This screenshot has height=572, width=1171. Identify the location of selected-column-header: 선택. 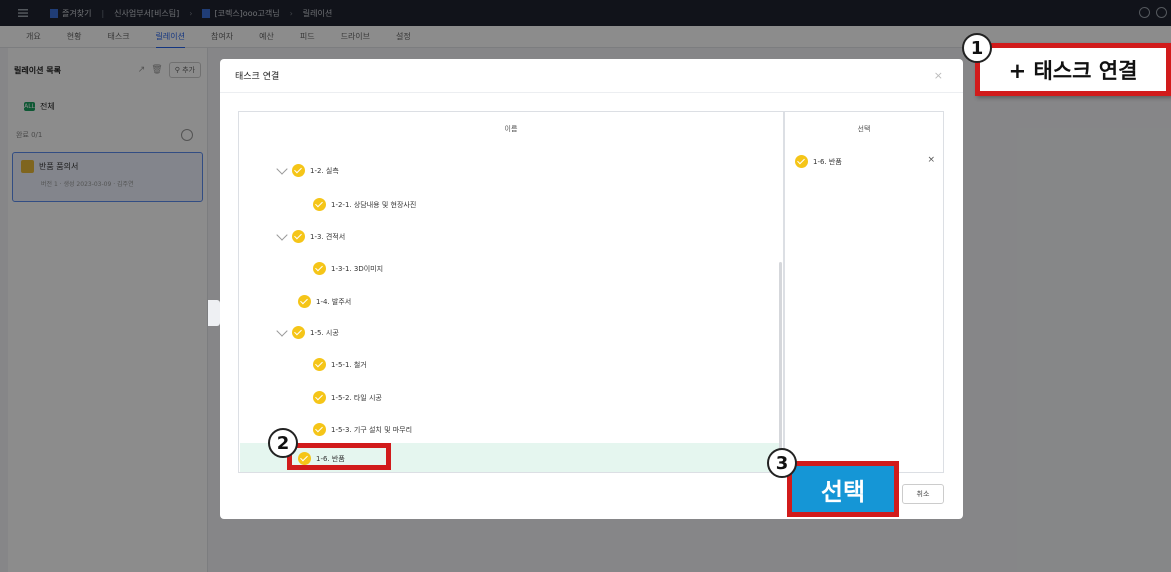
(864, 129).